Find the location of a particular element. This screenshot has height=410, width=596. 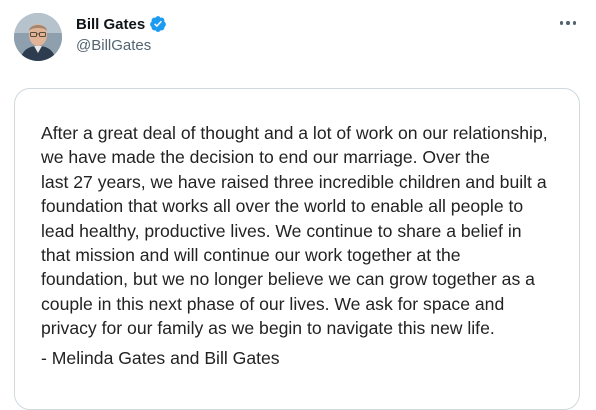

avatar is located at coordinates (38, 37).